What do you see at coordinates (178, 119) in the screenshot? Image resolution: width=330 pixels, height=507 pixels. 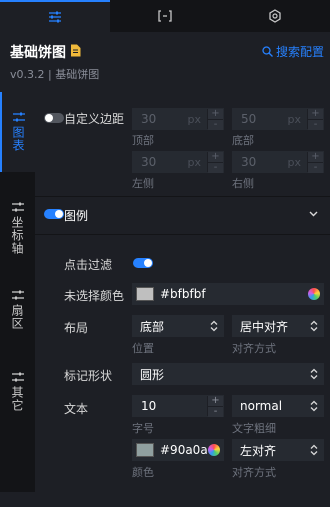 I see `margin-top-input: 30 px + -` at bounding box center [178, 119].